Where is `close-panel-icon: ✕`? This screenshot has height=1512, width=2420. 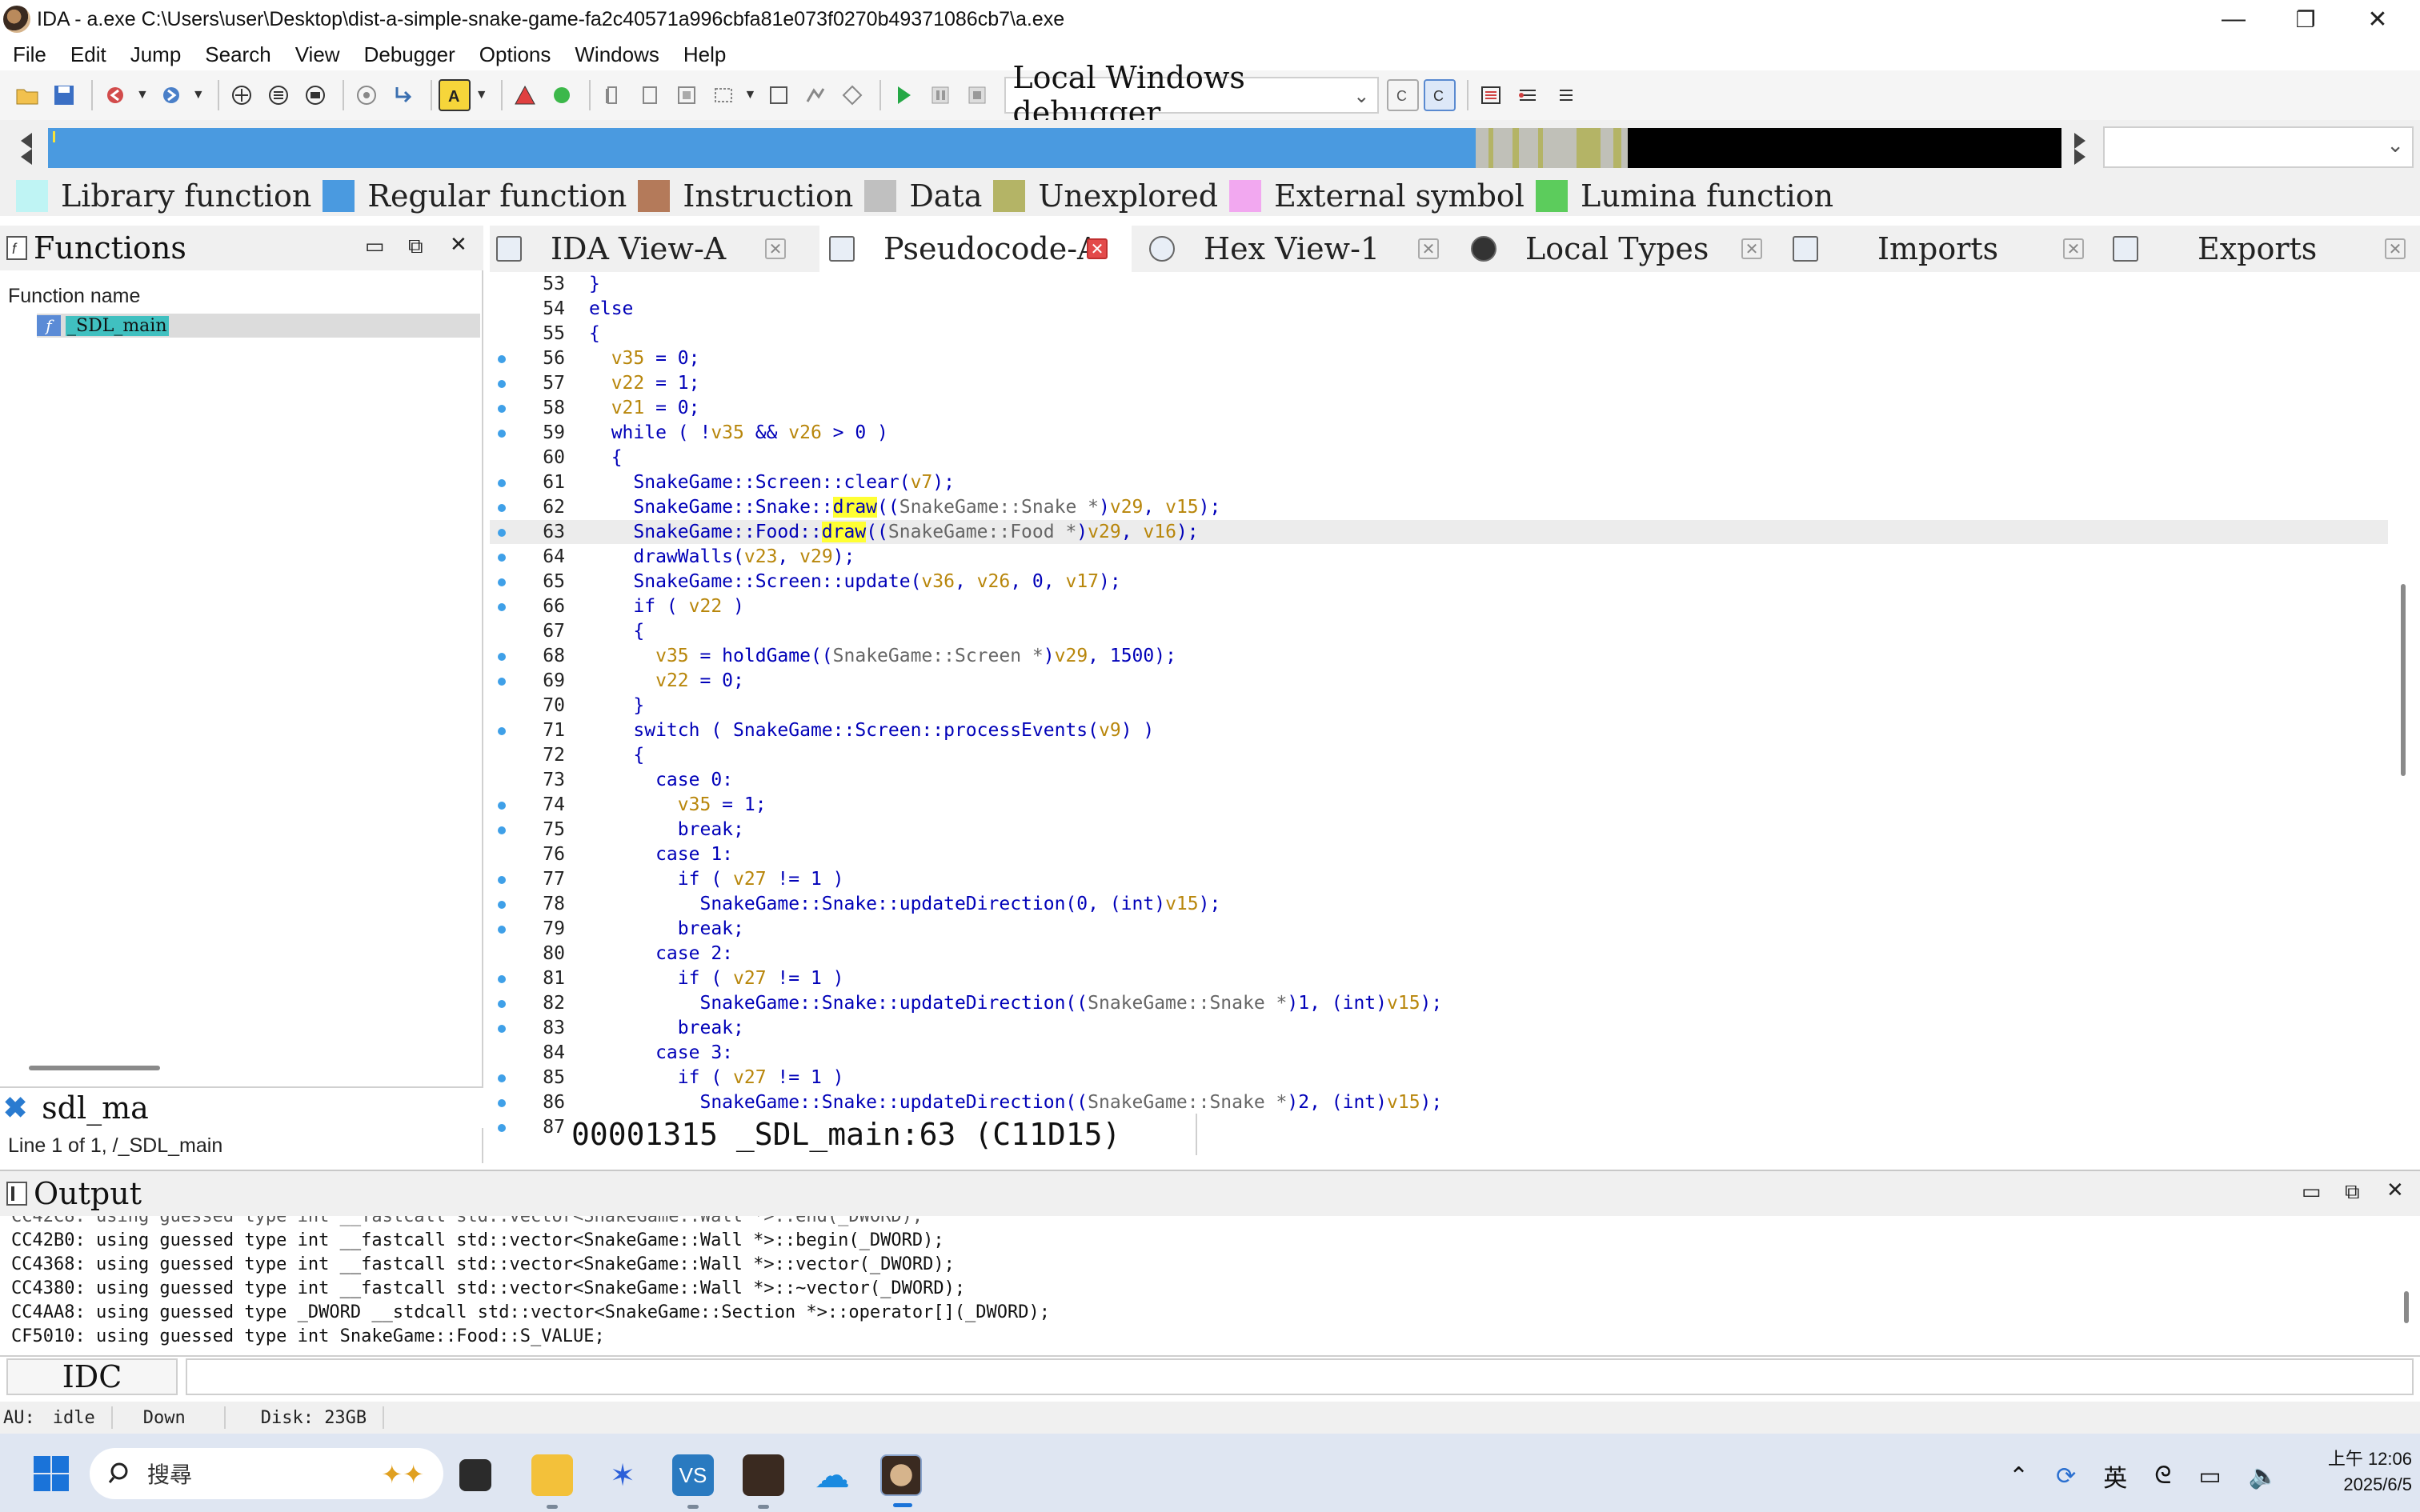
close-panel-icon: ✕ is located at coordinates (2395, 1190).